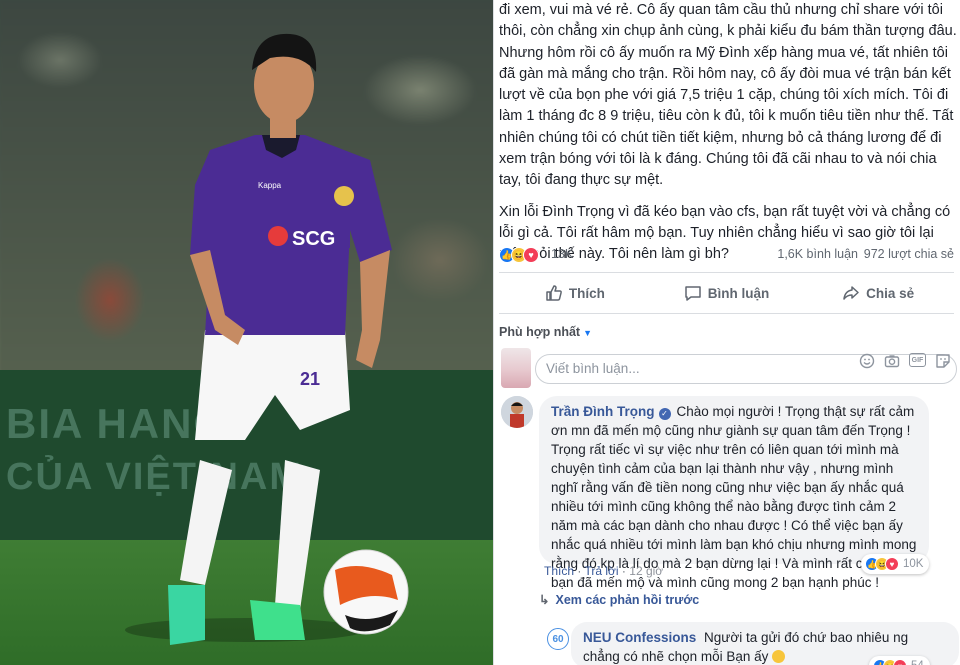  I want to click on share-count-link: 972 lượt chia sẻ, so click(909, 254).